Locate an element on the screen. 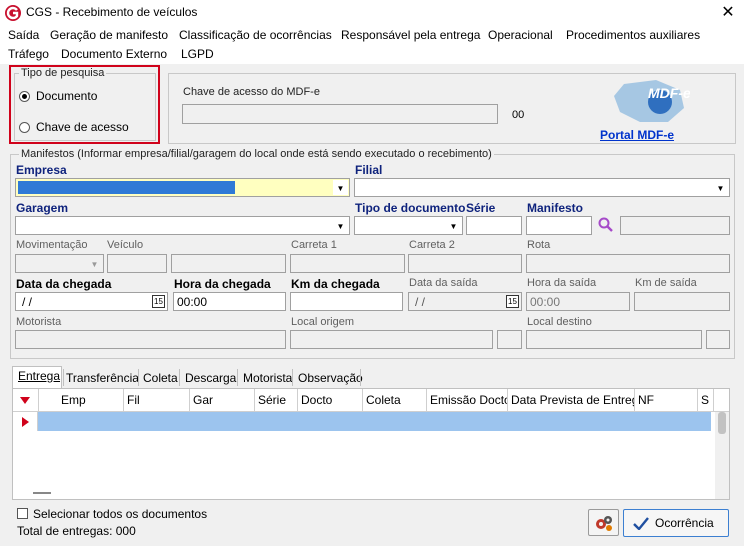  select-all-label: Selecionar todos os documentos is located at coordinates (120, 514).